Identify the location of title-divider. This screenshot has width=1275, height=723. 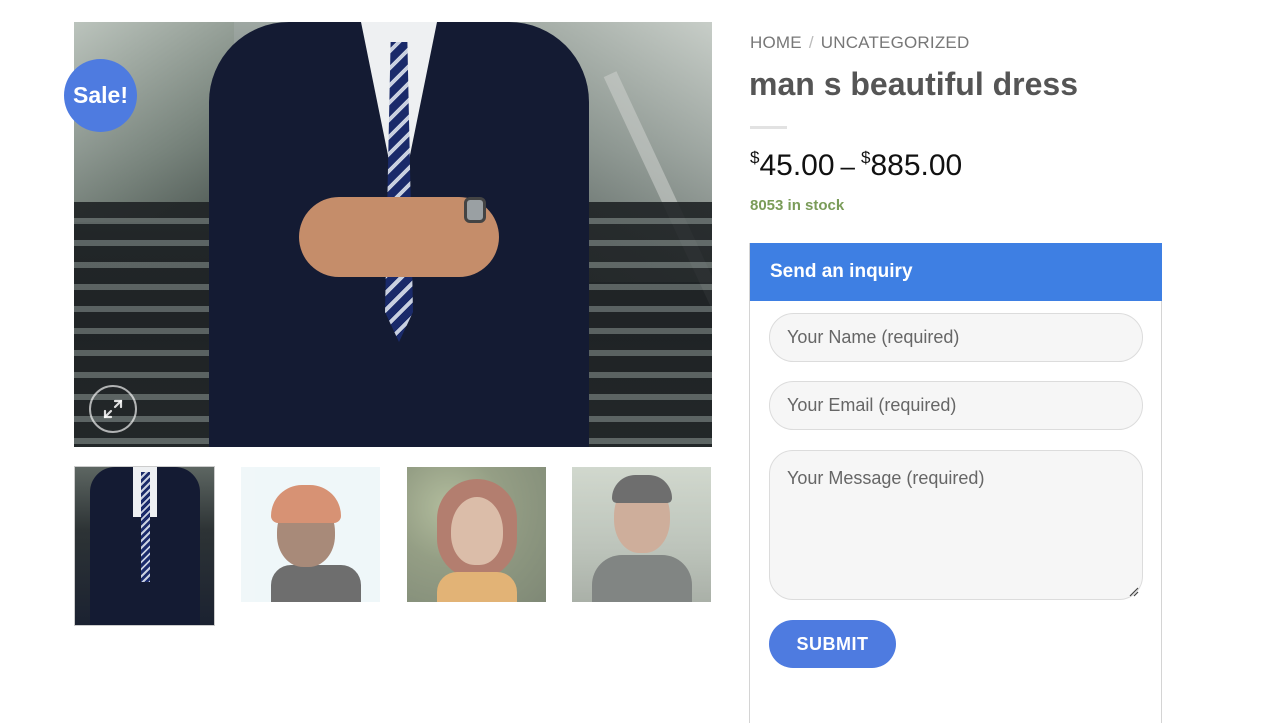
(768, 127).